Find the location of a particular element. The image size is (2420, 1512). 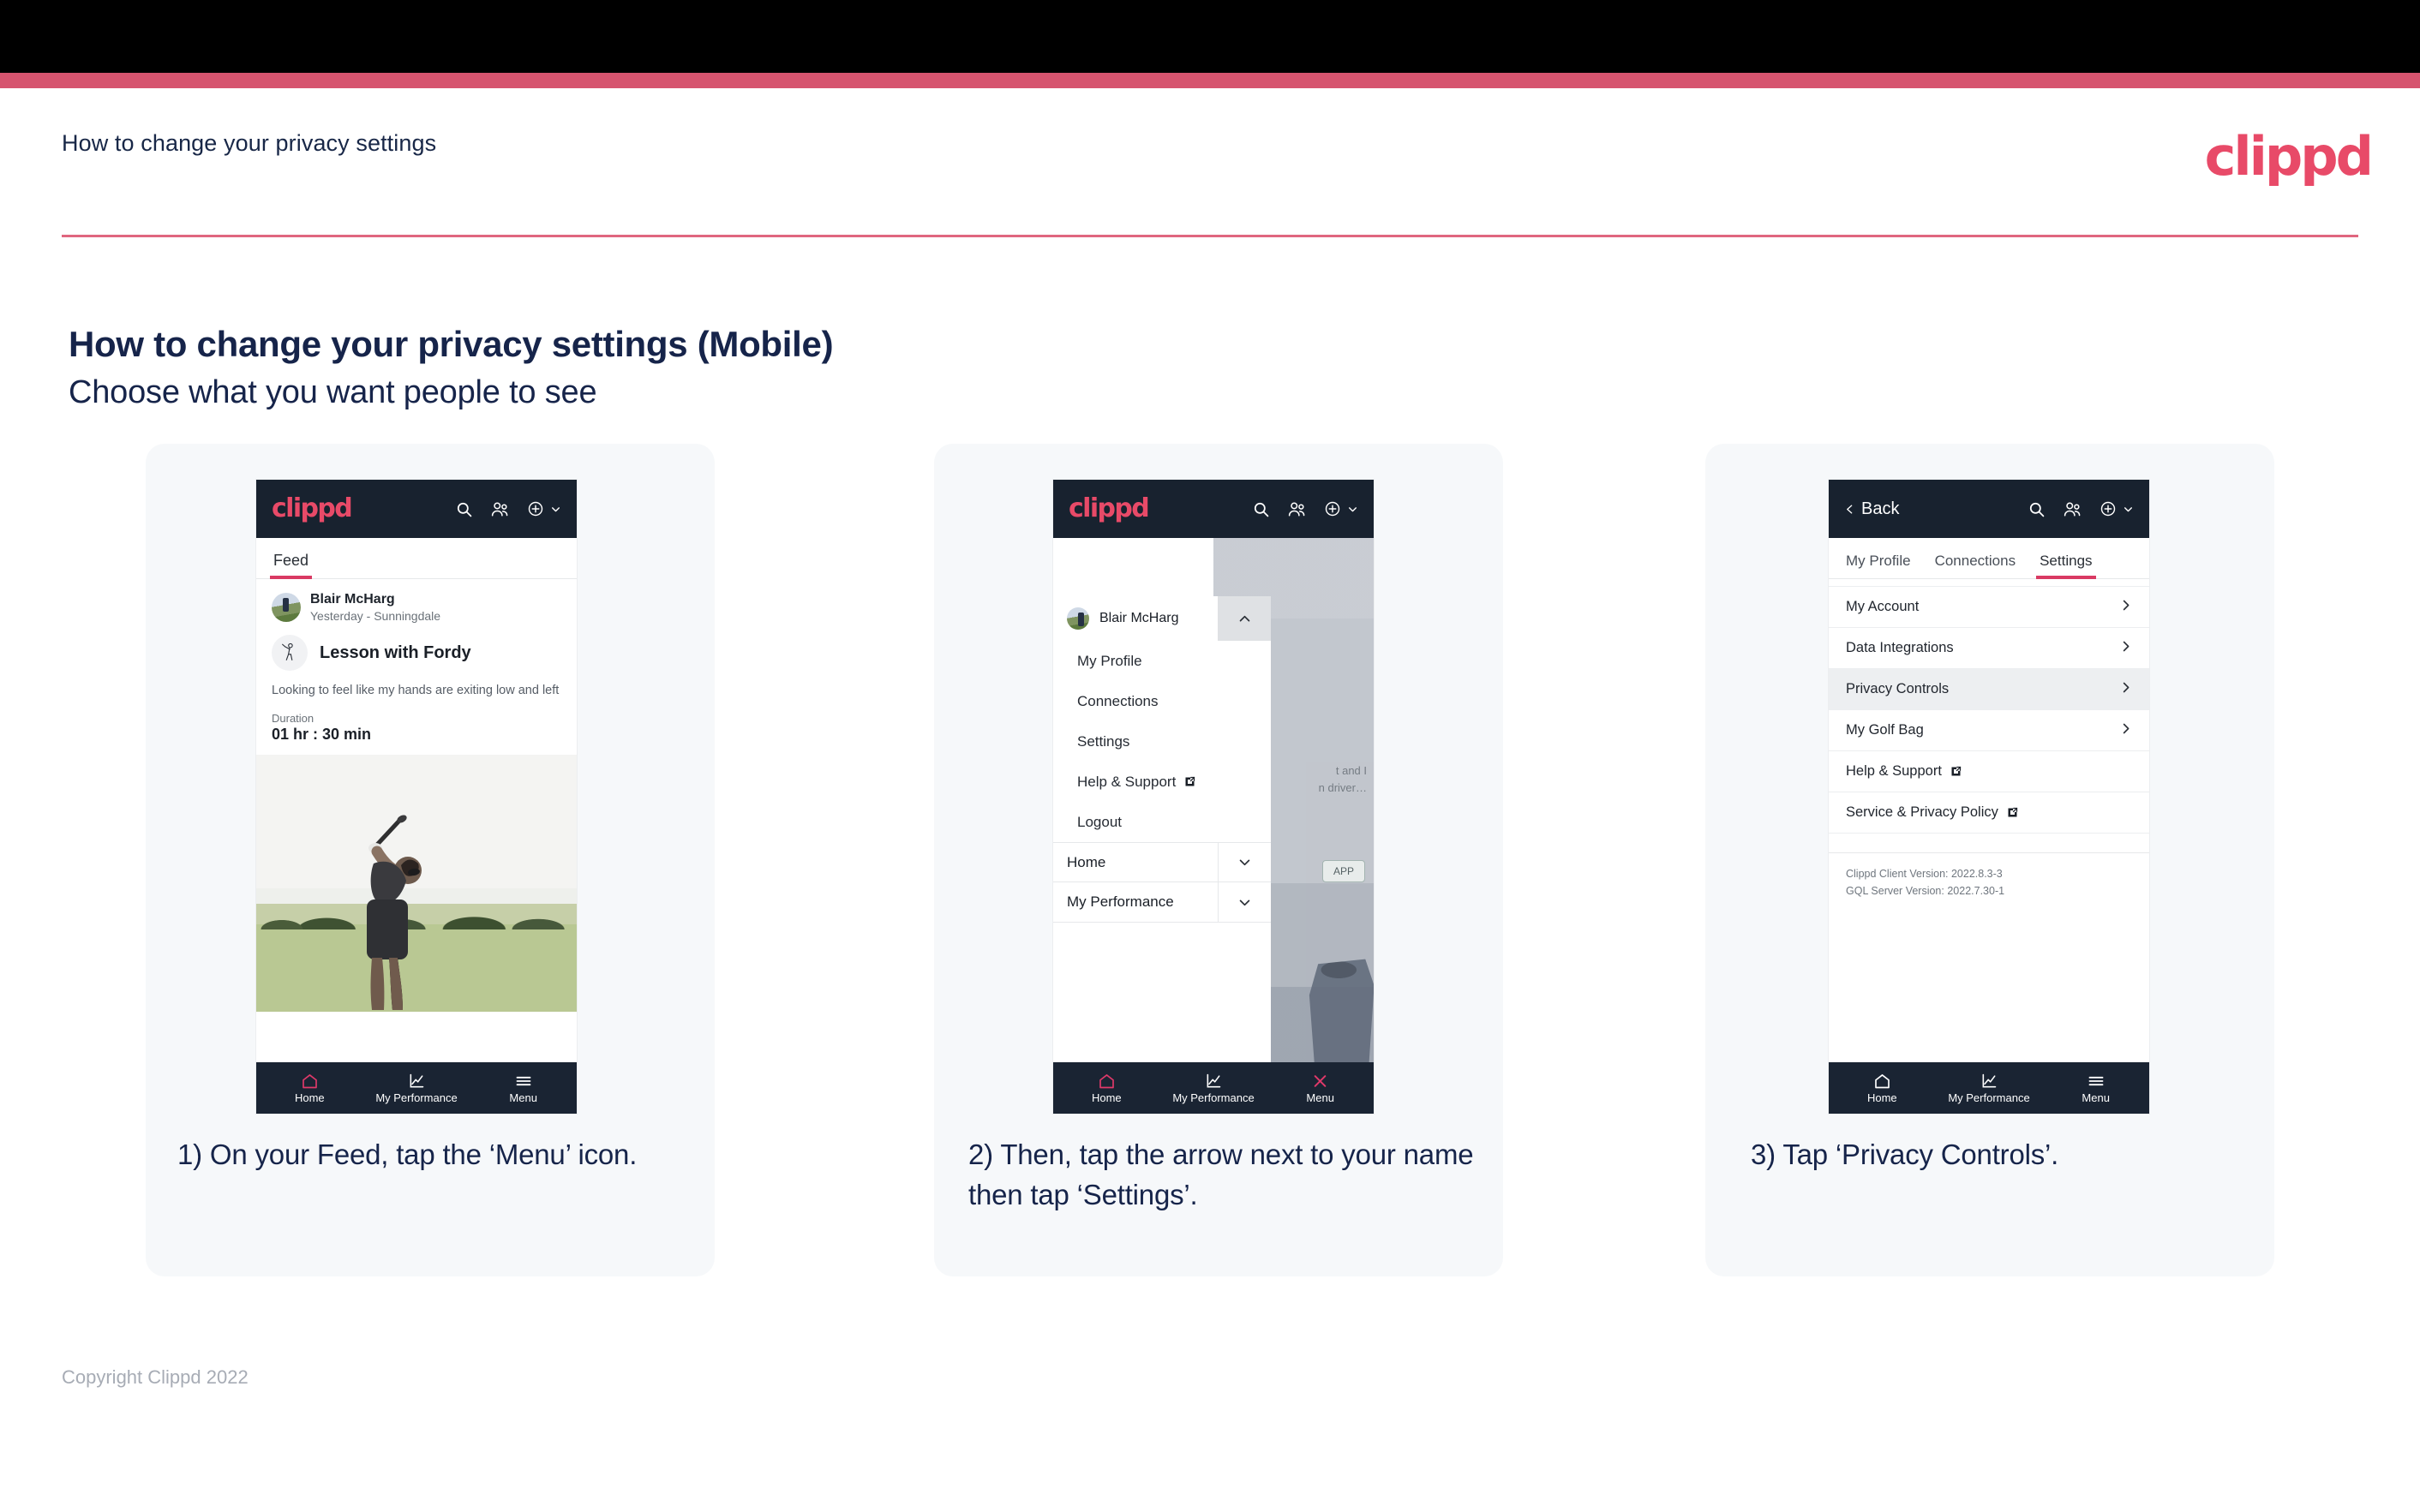

phone3-tabs: My Profile Connections Settings is located at coordinates (1989, 558).